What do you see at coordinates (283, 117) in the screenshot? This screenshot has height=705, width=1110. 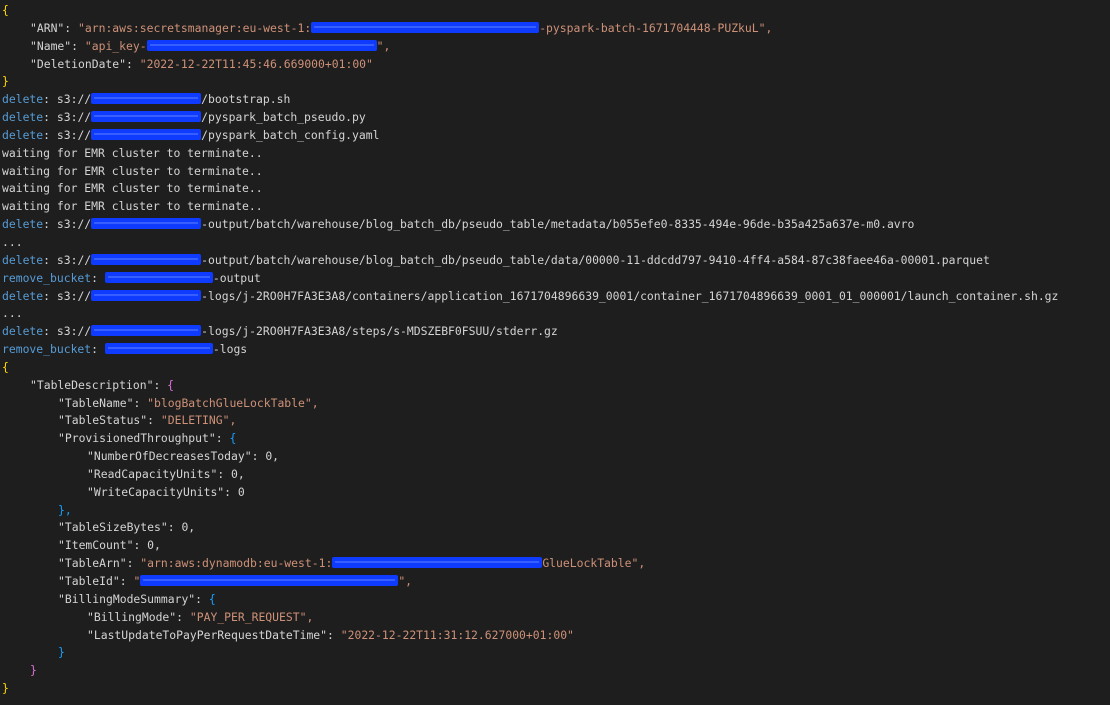 I see `s3-path: /pyspark_batch_pseudo.py` at bounding box center [283, 117].